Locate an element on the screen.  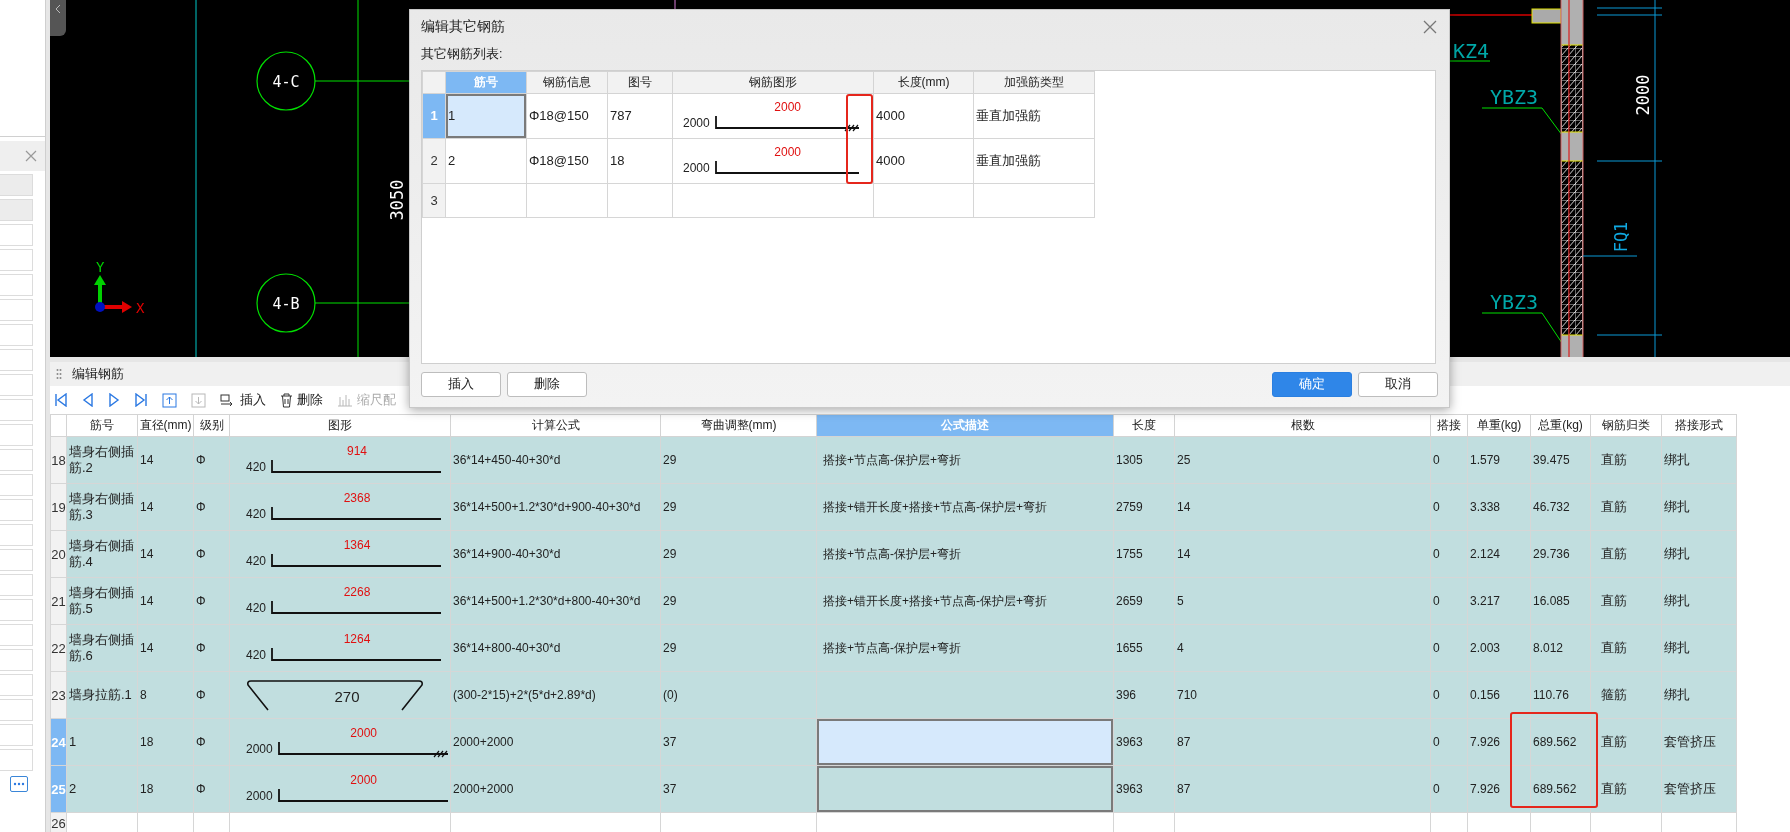
table-cell: 46.732 is located at coordinates (1560, 507).